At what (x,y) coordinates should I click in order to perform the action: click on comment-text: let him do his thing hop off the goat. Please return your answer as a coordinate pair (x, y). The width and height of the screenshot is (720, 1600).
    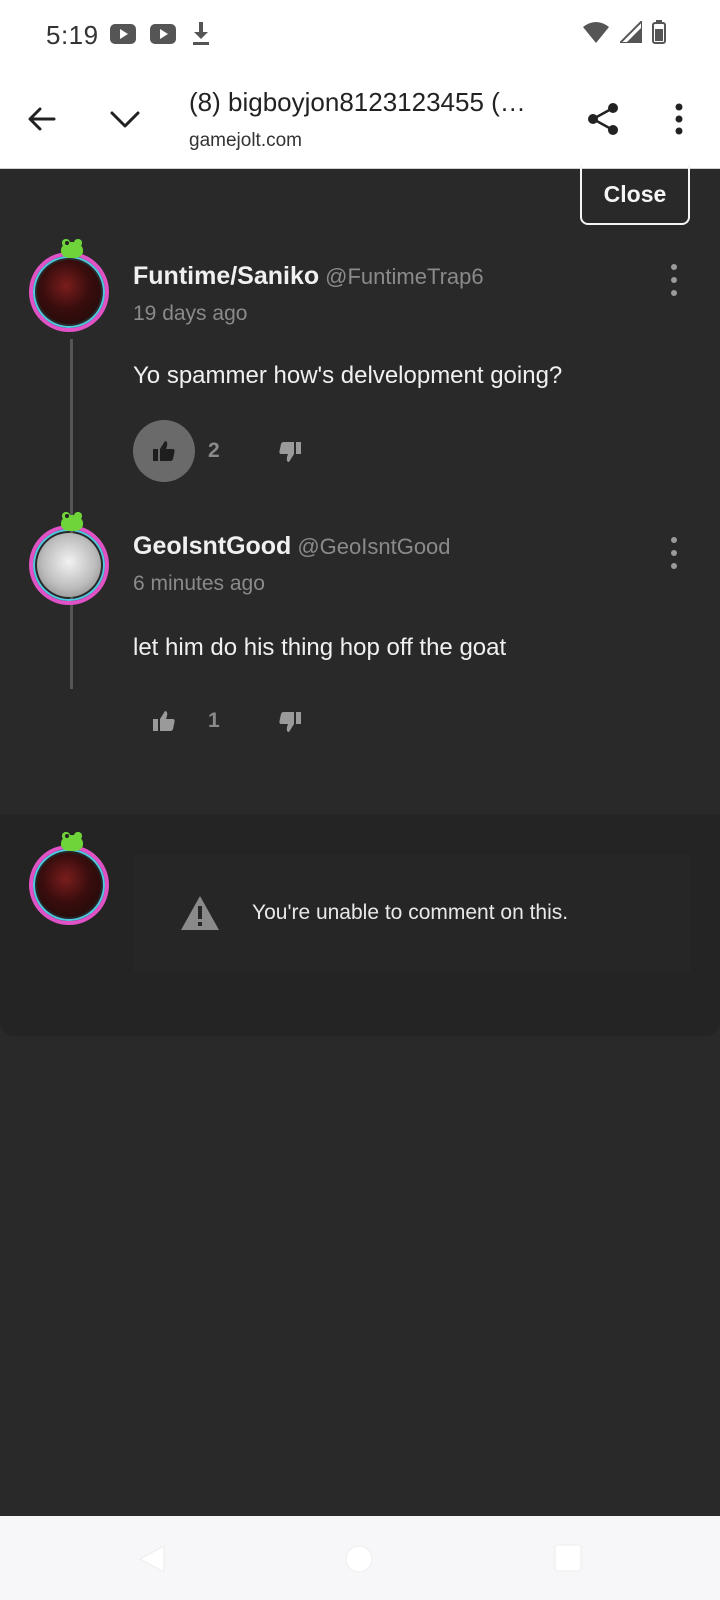
    Looking at the image, I should click on (320, 647).